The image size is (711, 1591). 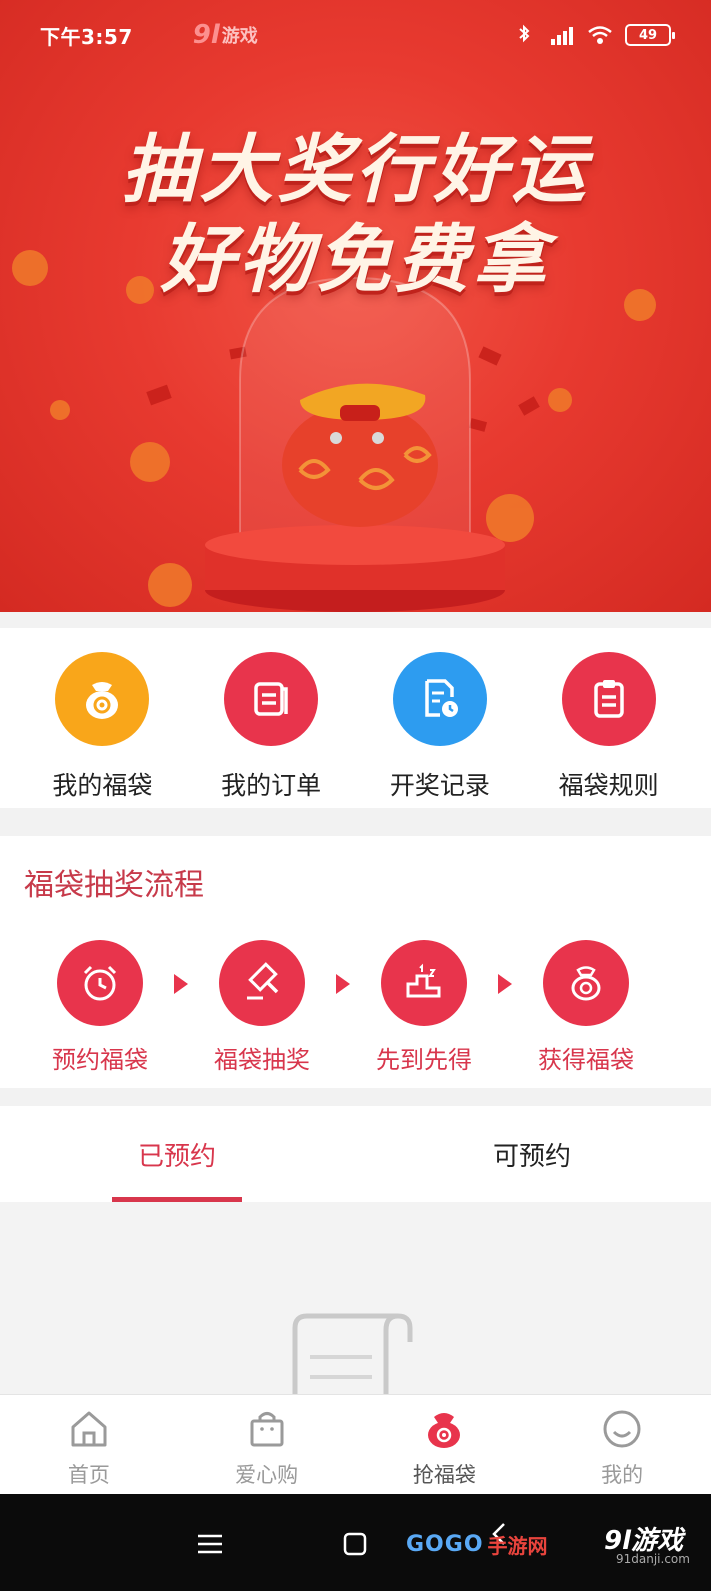 I want to click on watermark-logo-text: 游戏, so click(x=239, y=36).